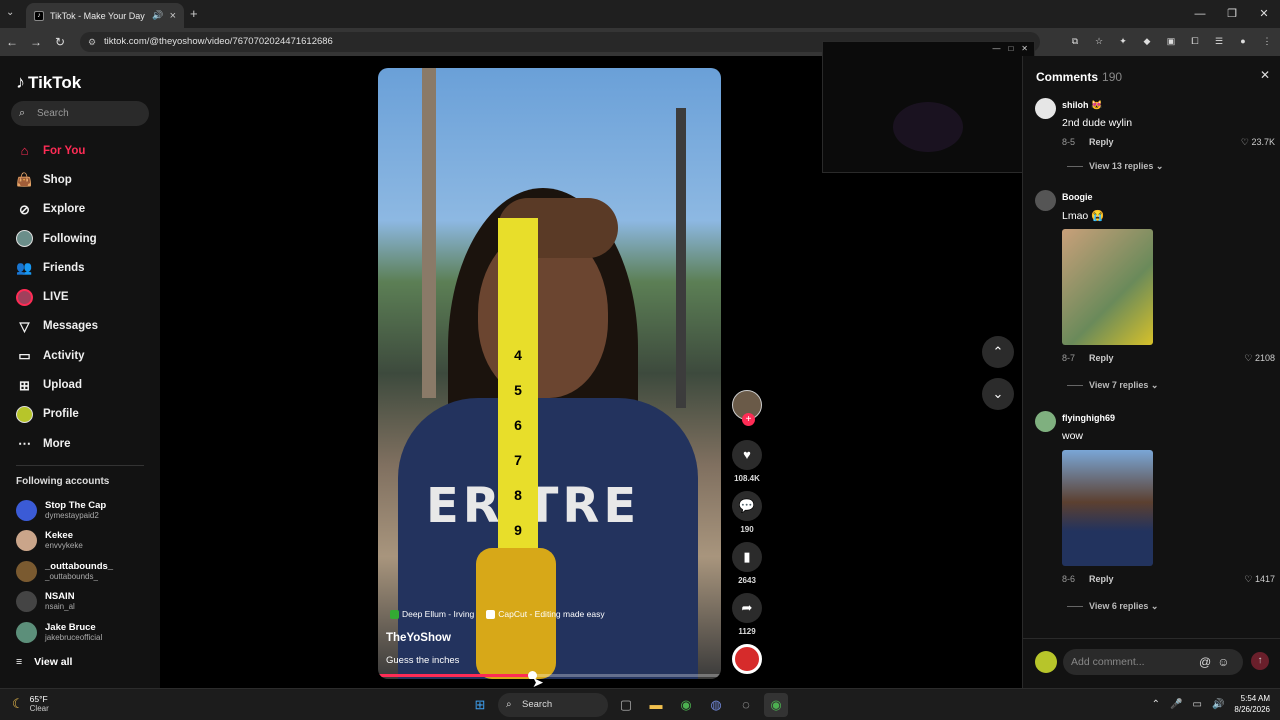 This screenshot has height=720, width=1280. What do you see at coordinates (1115, 166) in the screenshot?
I see `view-replies-button: View 13 replies ⌄` at bounding box center [1115, 166].